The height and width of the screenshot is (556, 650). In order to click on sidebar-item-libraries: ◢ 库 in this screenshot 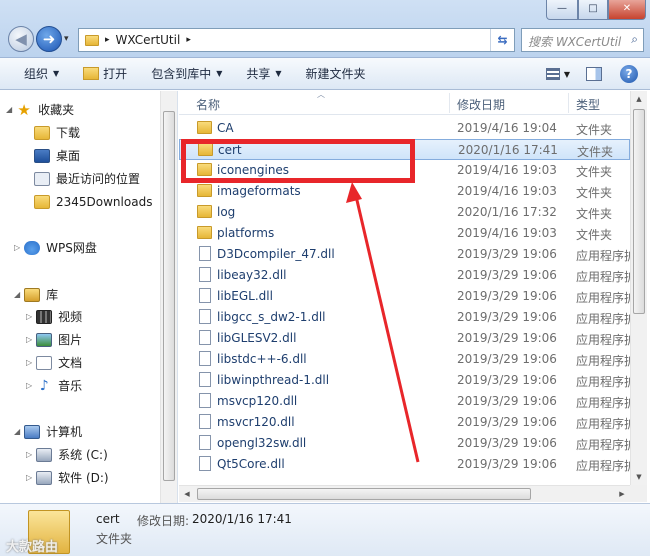, I will do `click(36, 295)`.